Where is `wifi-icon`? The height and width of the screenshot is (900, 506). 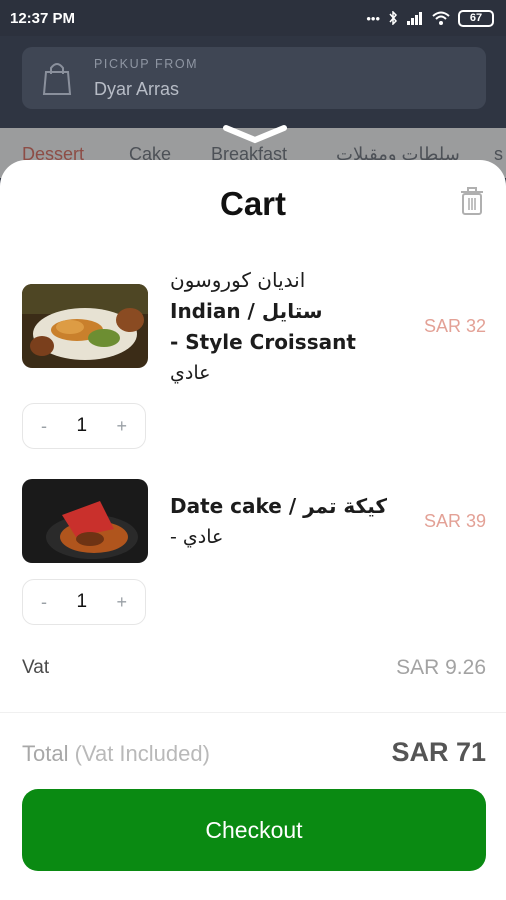 wifi-icon is located at coordinates (441, 18).